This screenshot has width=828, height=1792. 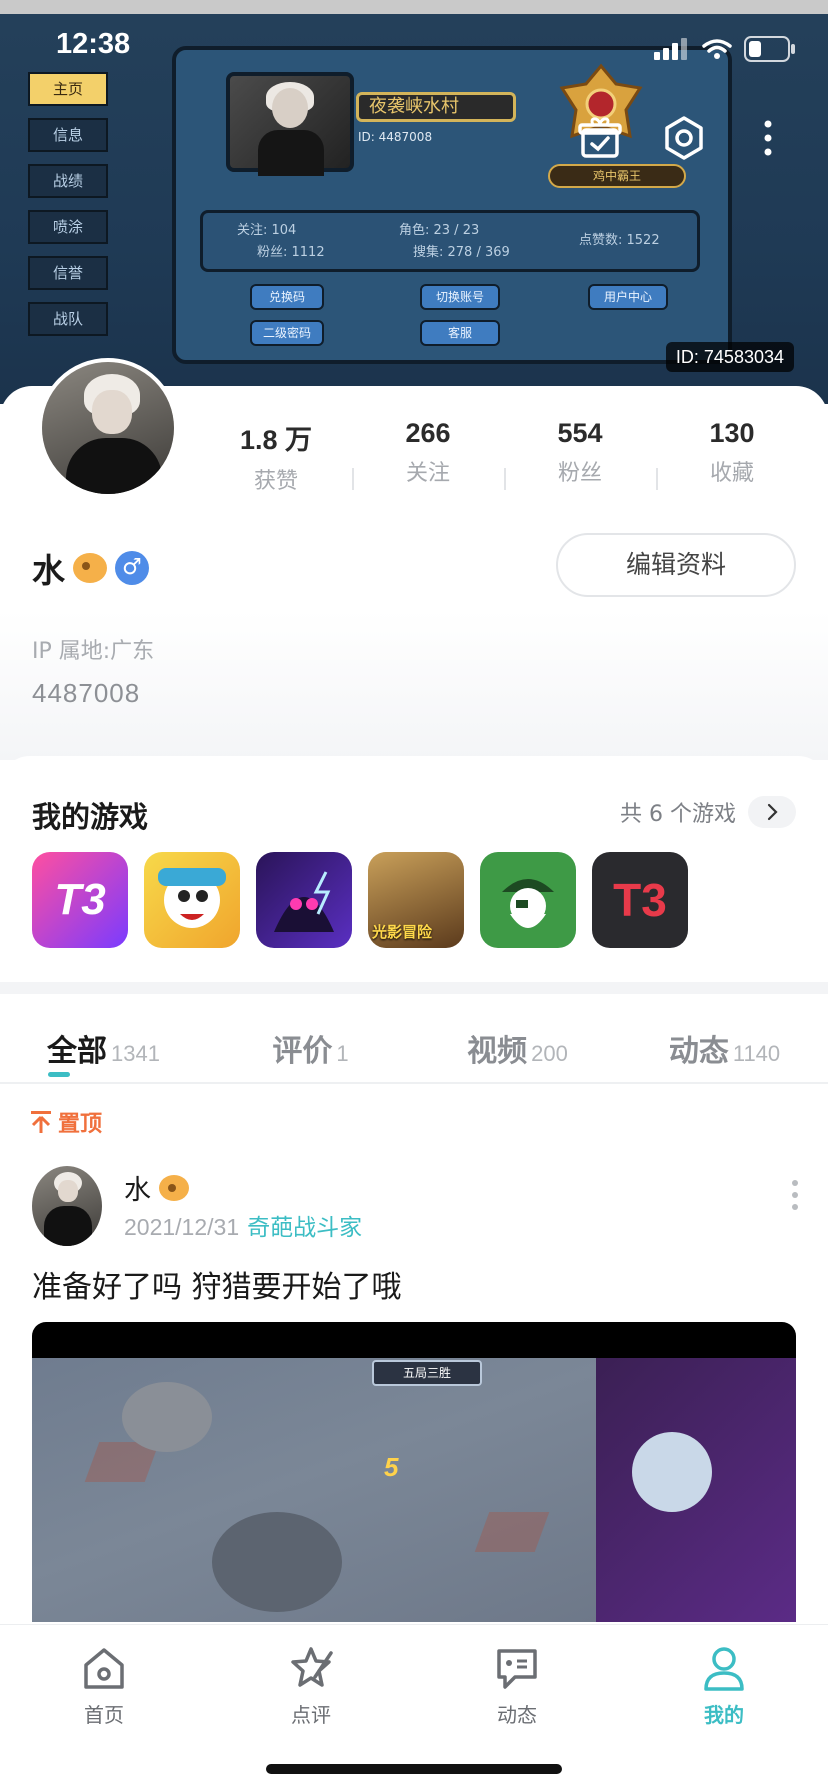 I want to click on games-count-link: 共 6 个游戏, so click(x=708, y=812).